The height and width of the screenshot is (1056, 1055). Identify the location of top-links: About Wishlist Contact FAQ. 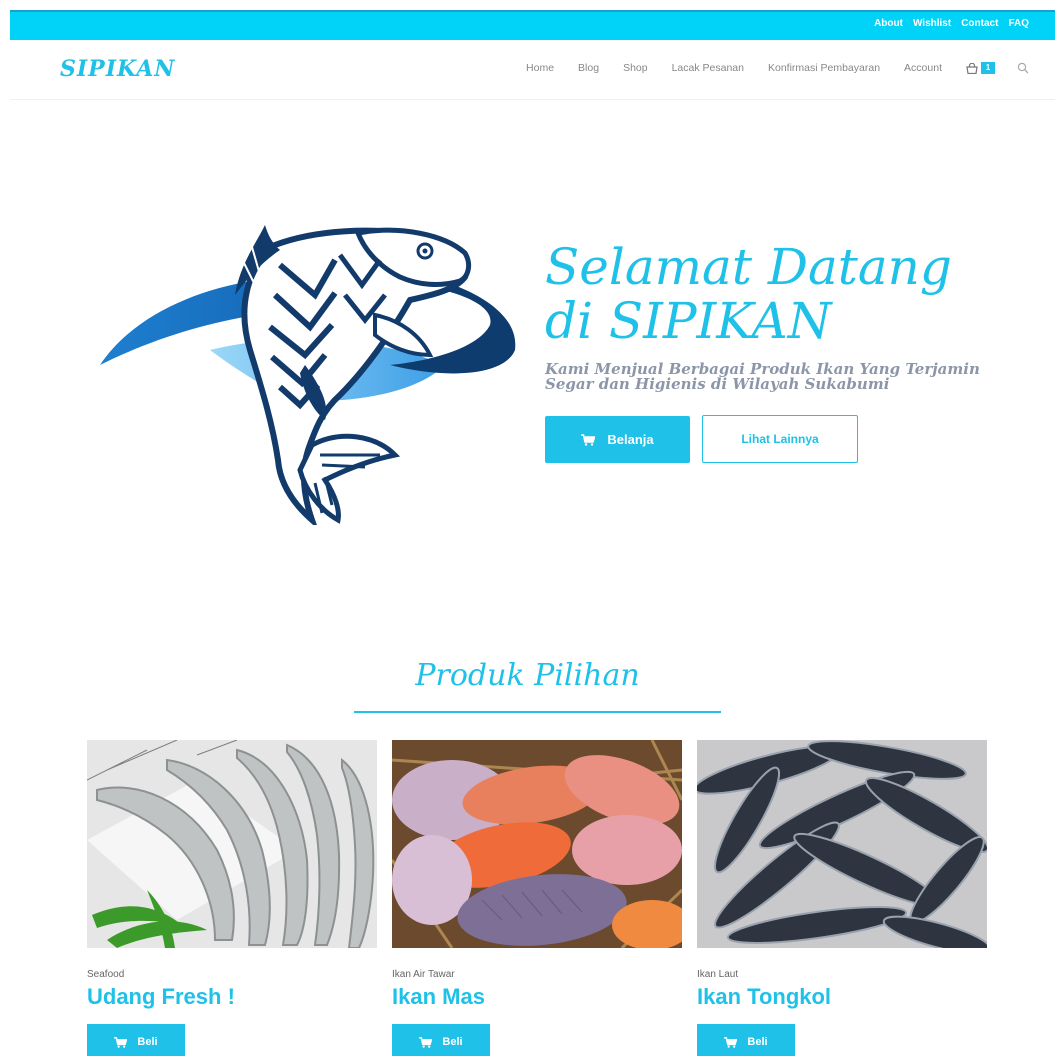
(951, 23).